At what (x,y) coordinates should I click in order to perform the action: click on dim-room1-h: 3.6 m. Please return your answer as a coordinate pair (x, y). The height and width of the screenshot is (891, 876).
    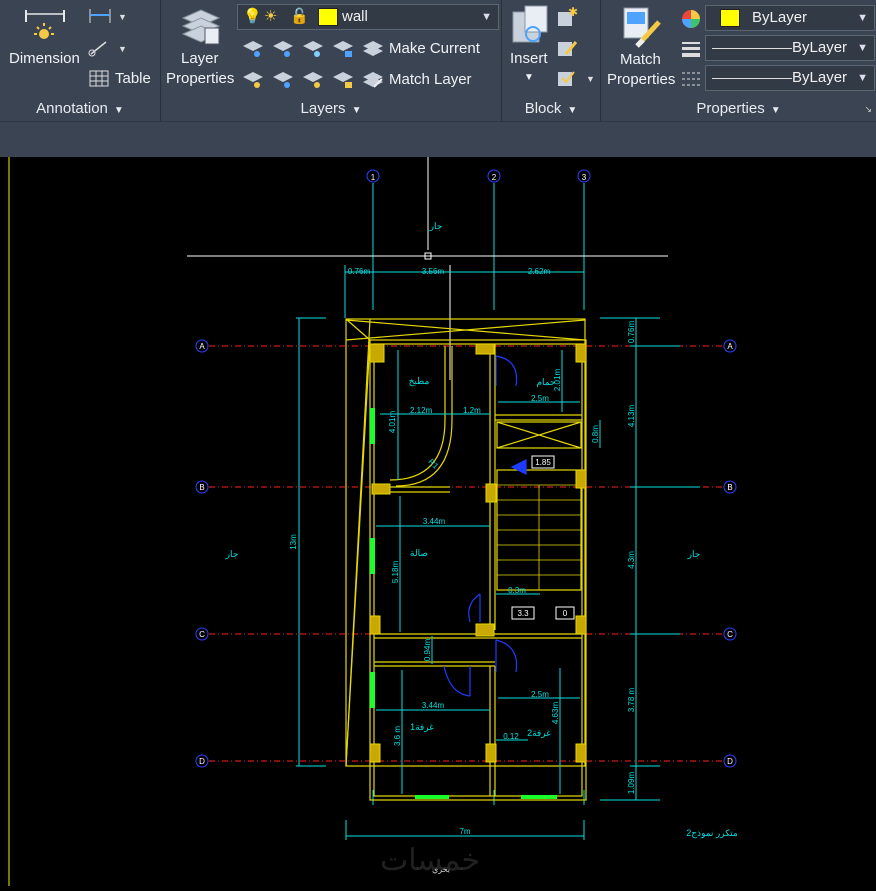
    Looking at the image, I should click on (397, 736).